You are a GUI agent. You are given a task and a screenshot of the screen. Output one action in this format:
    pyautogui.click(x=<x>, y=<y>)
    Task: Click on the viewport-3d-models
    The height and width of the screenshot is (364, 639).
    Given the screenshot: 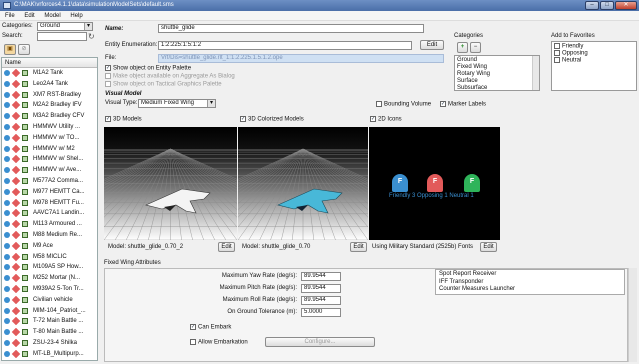 What is the action you would take?
    pyautogui.click(x=170, y=183)
    